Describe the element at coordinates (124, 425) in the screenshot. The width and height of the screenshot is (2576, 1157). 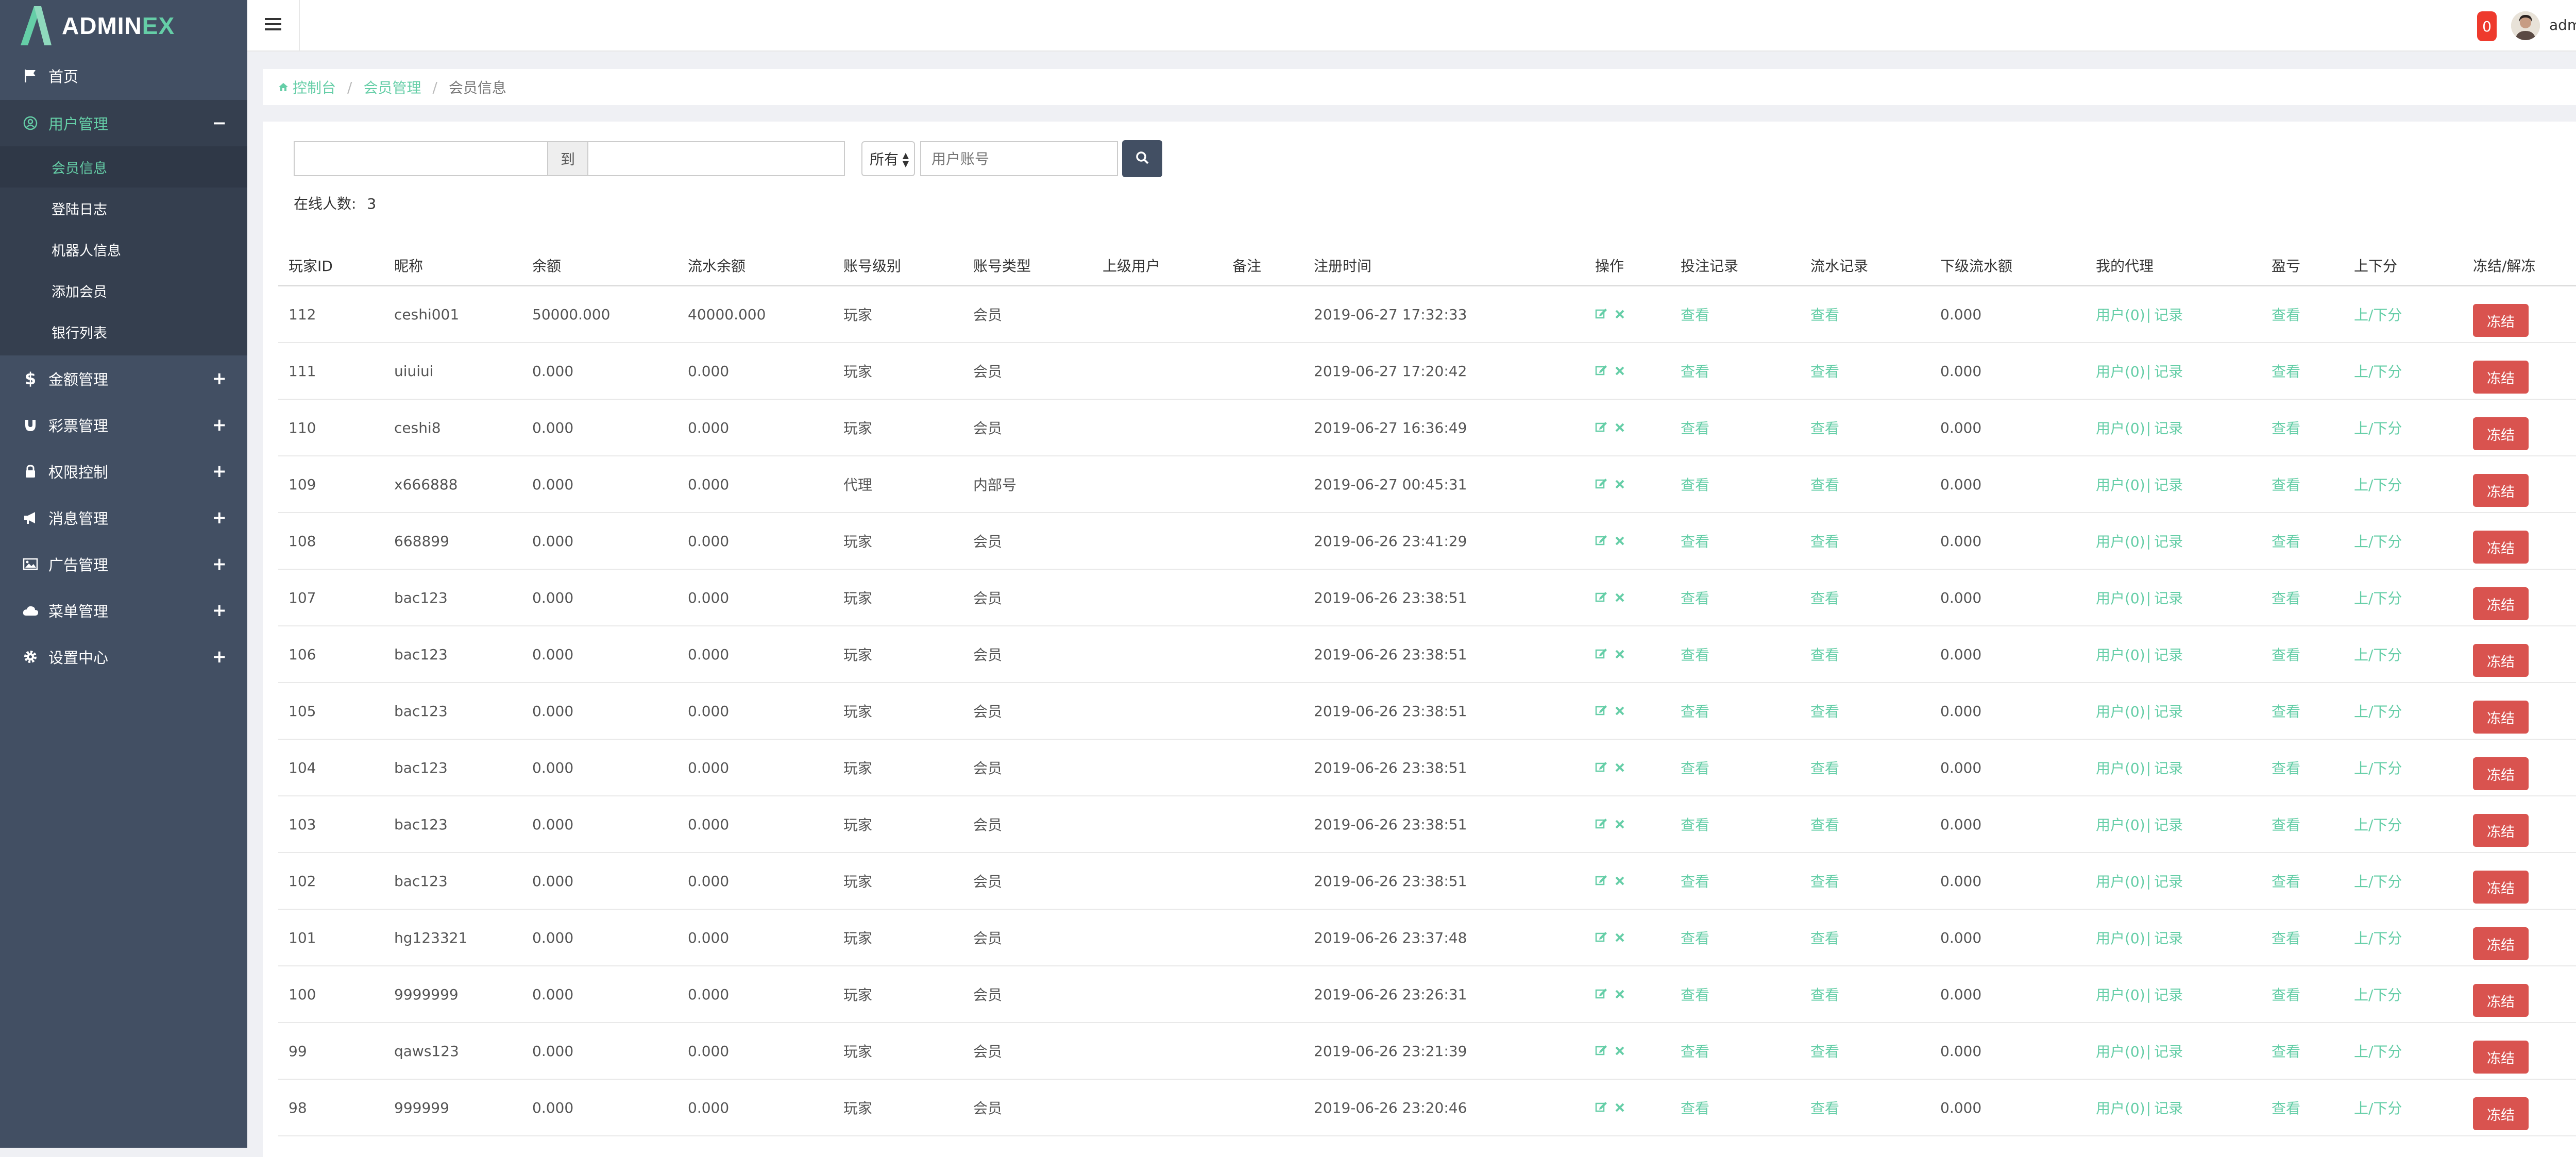
I see `sidebar-item-lottery-management: 彩票管理 +` at that location.